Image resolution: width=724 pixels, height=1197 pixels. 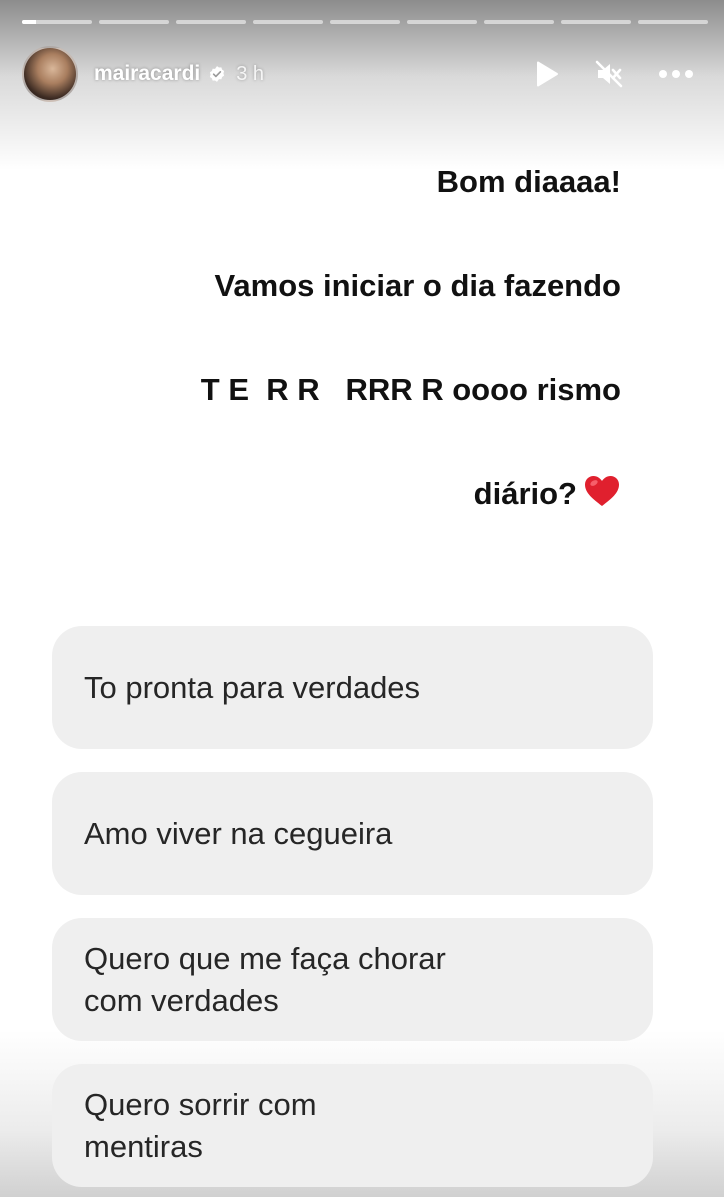 I want to click on text-line-question: diário?, so click(x=341, y=524).